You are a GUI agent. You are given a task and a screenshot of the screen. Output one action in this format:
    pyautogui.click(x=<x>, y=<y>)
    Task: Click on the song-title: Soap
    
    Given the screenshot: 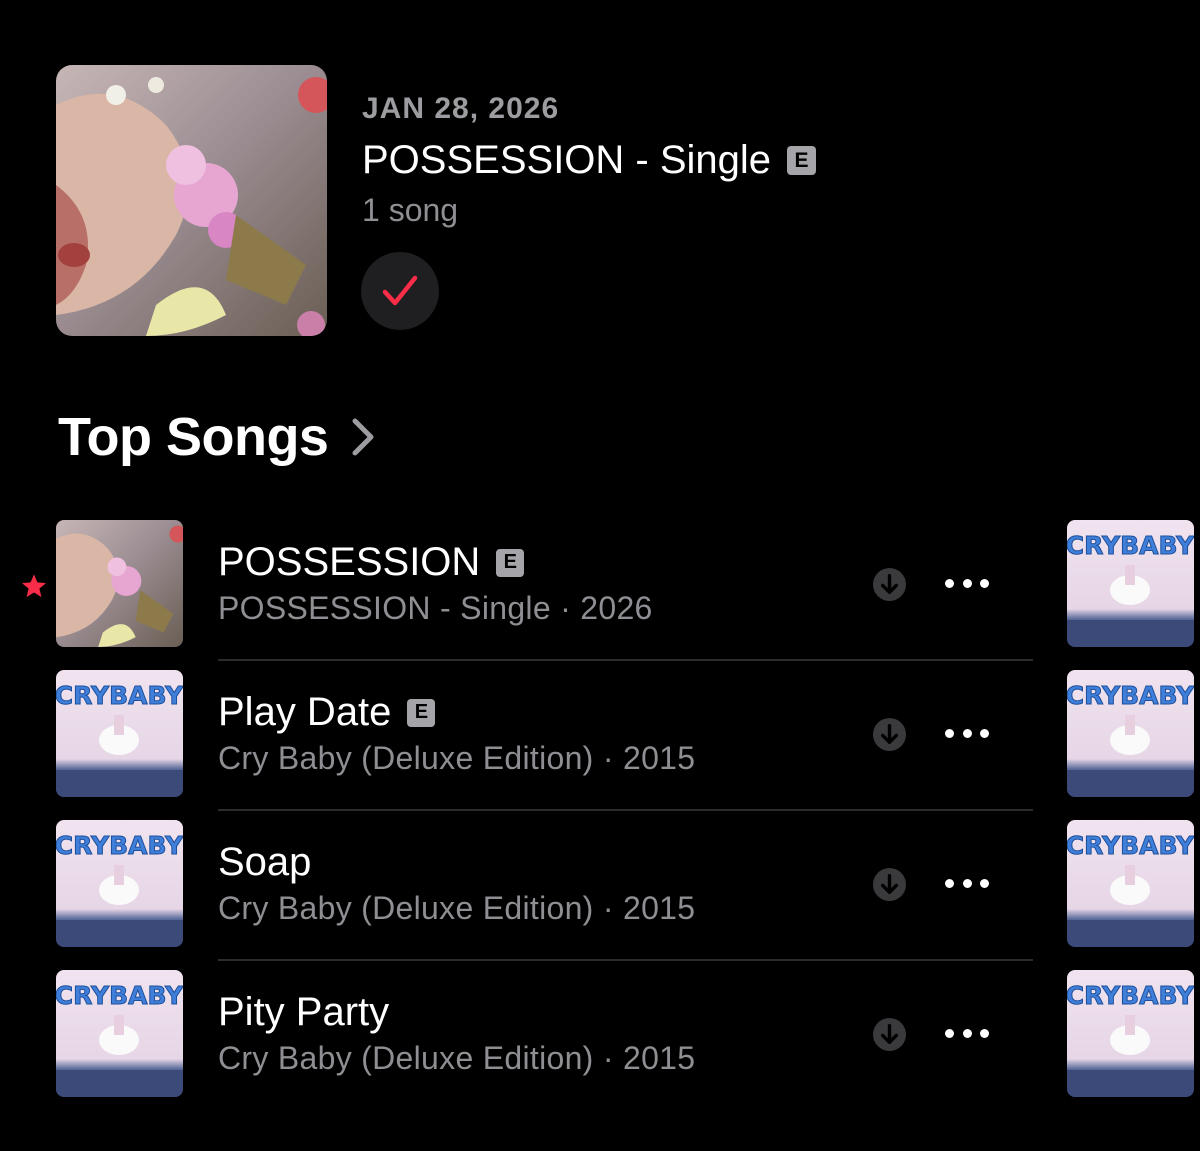 What is the action you would take?
    pyautogui.click(x=265, y=862)
    